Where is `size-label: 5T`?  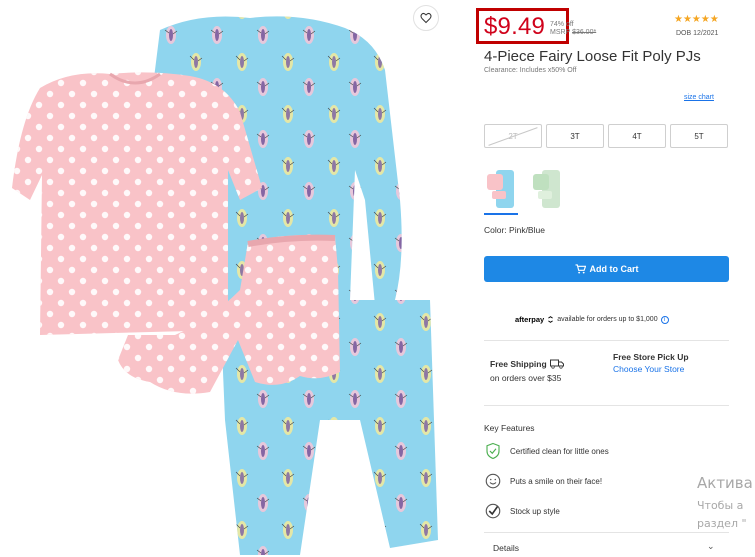 size-label: 5T is located at coordinates (699, 136).